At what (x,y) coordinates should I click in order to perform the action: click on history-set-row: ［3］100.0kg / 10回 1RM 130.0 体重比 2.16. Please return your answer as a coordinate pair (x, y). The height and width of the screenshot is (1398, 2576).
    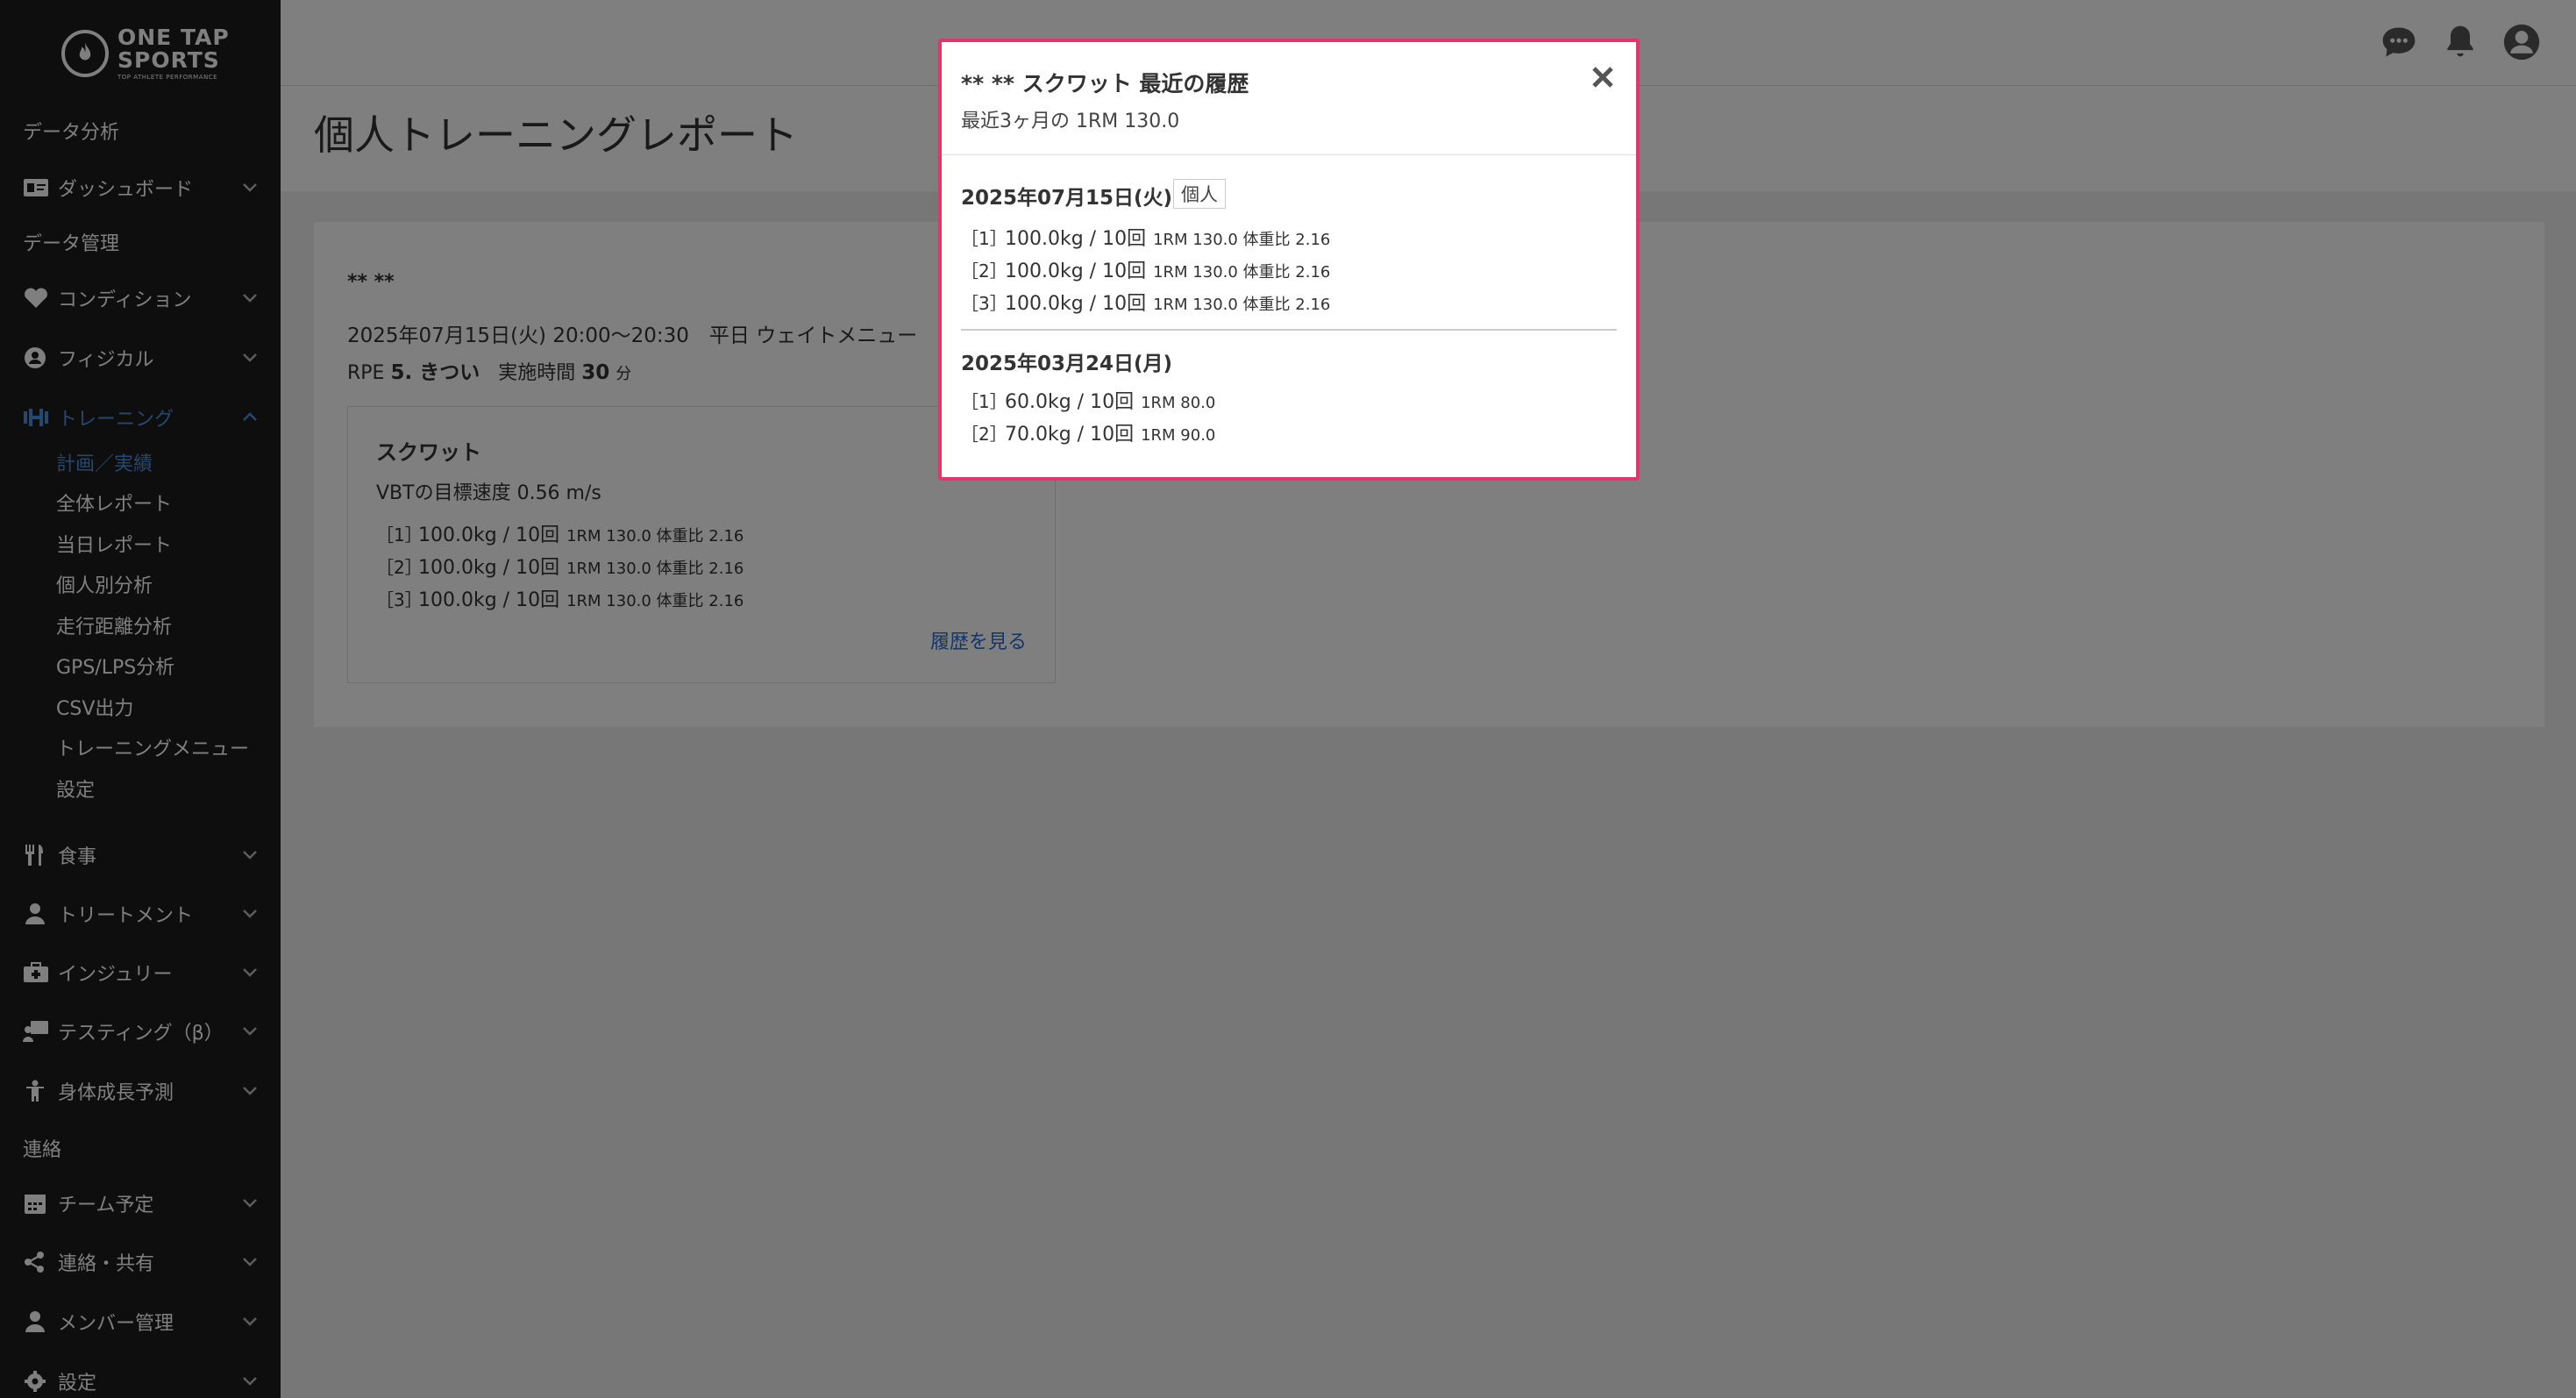
    Looking at the image, I should click on (1145, 302).